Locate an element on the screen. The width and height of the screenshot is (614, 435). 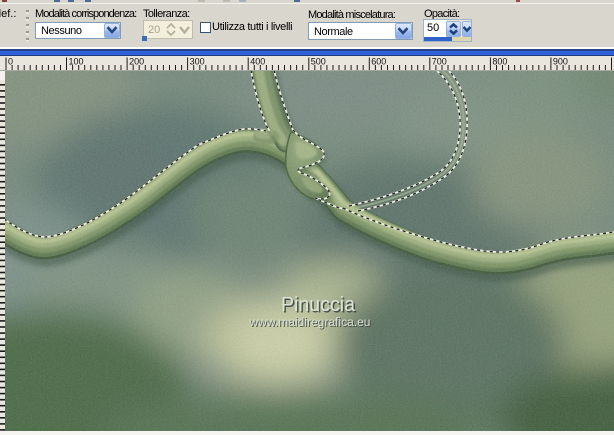
svg-text: 600 is located at coordinates (378, 62).